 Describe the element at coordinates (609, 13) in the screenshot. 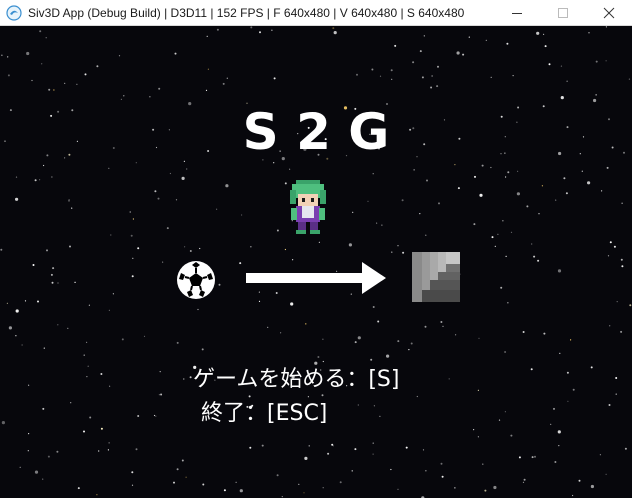

I see `close-button` at that location.